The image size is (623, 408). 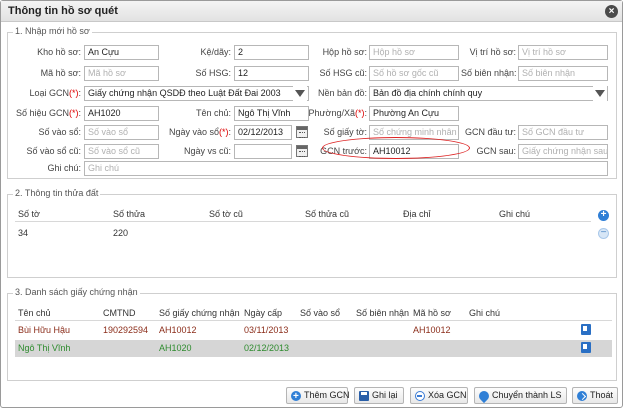 I want to click on col-so-thua-cu: Số thửa cũ, so click(x=327, y=214).